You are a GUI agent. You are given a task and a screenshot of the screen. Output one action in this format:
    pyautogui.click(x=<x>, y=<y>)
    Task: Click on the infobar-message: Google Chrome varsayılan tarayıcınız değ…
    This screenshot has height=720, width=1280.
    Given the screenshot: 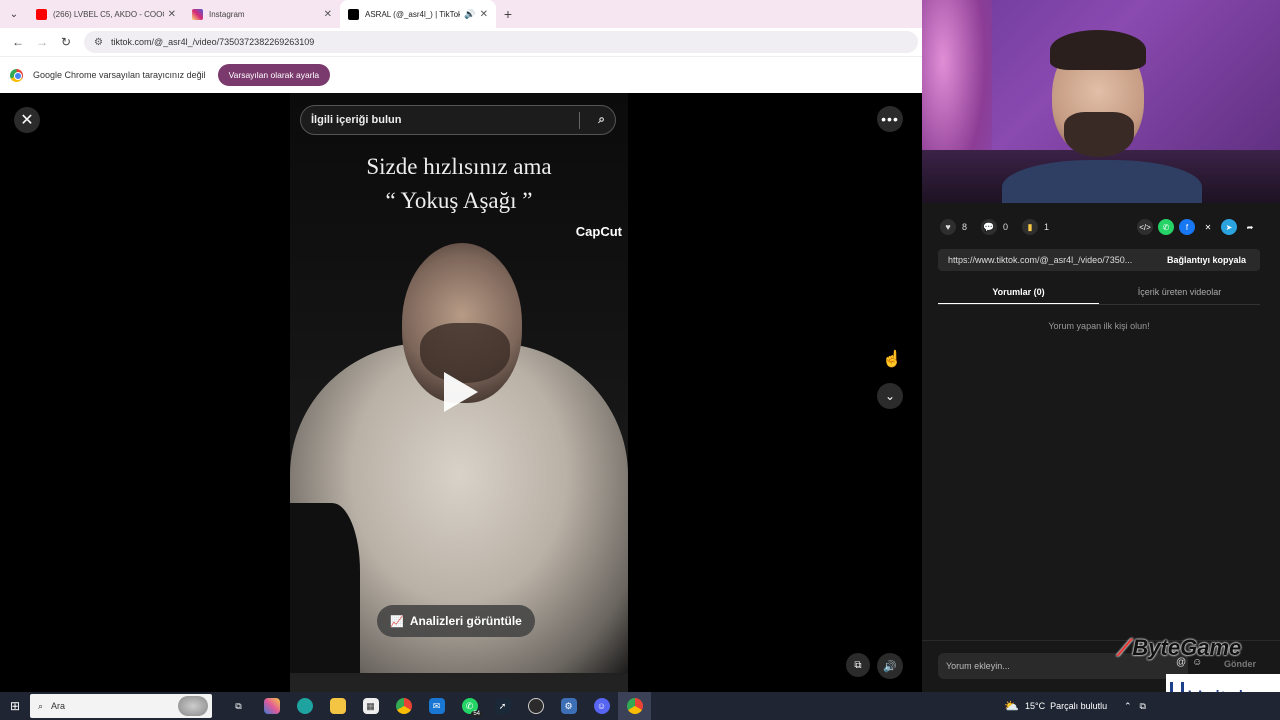 What is the action you would take?
    pyautogui.click(x=119, y=75)
    